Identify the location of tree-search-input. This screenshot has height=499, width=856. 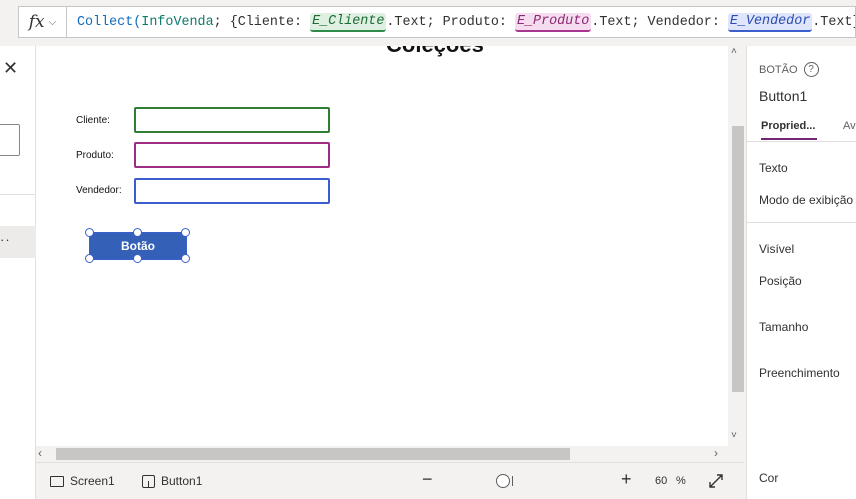
(10, 140).